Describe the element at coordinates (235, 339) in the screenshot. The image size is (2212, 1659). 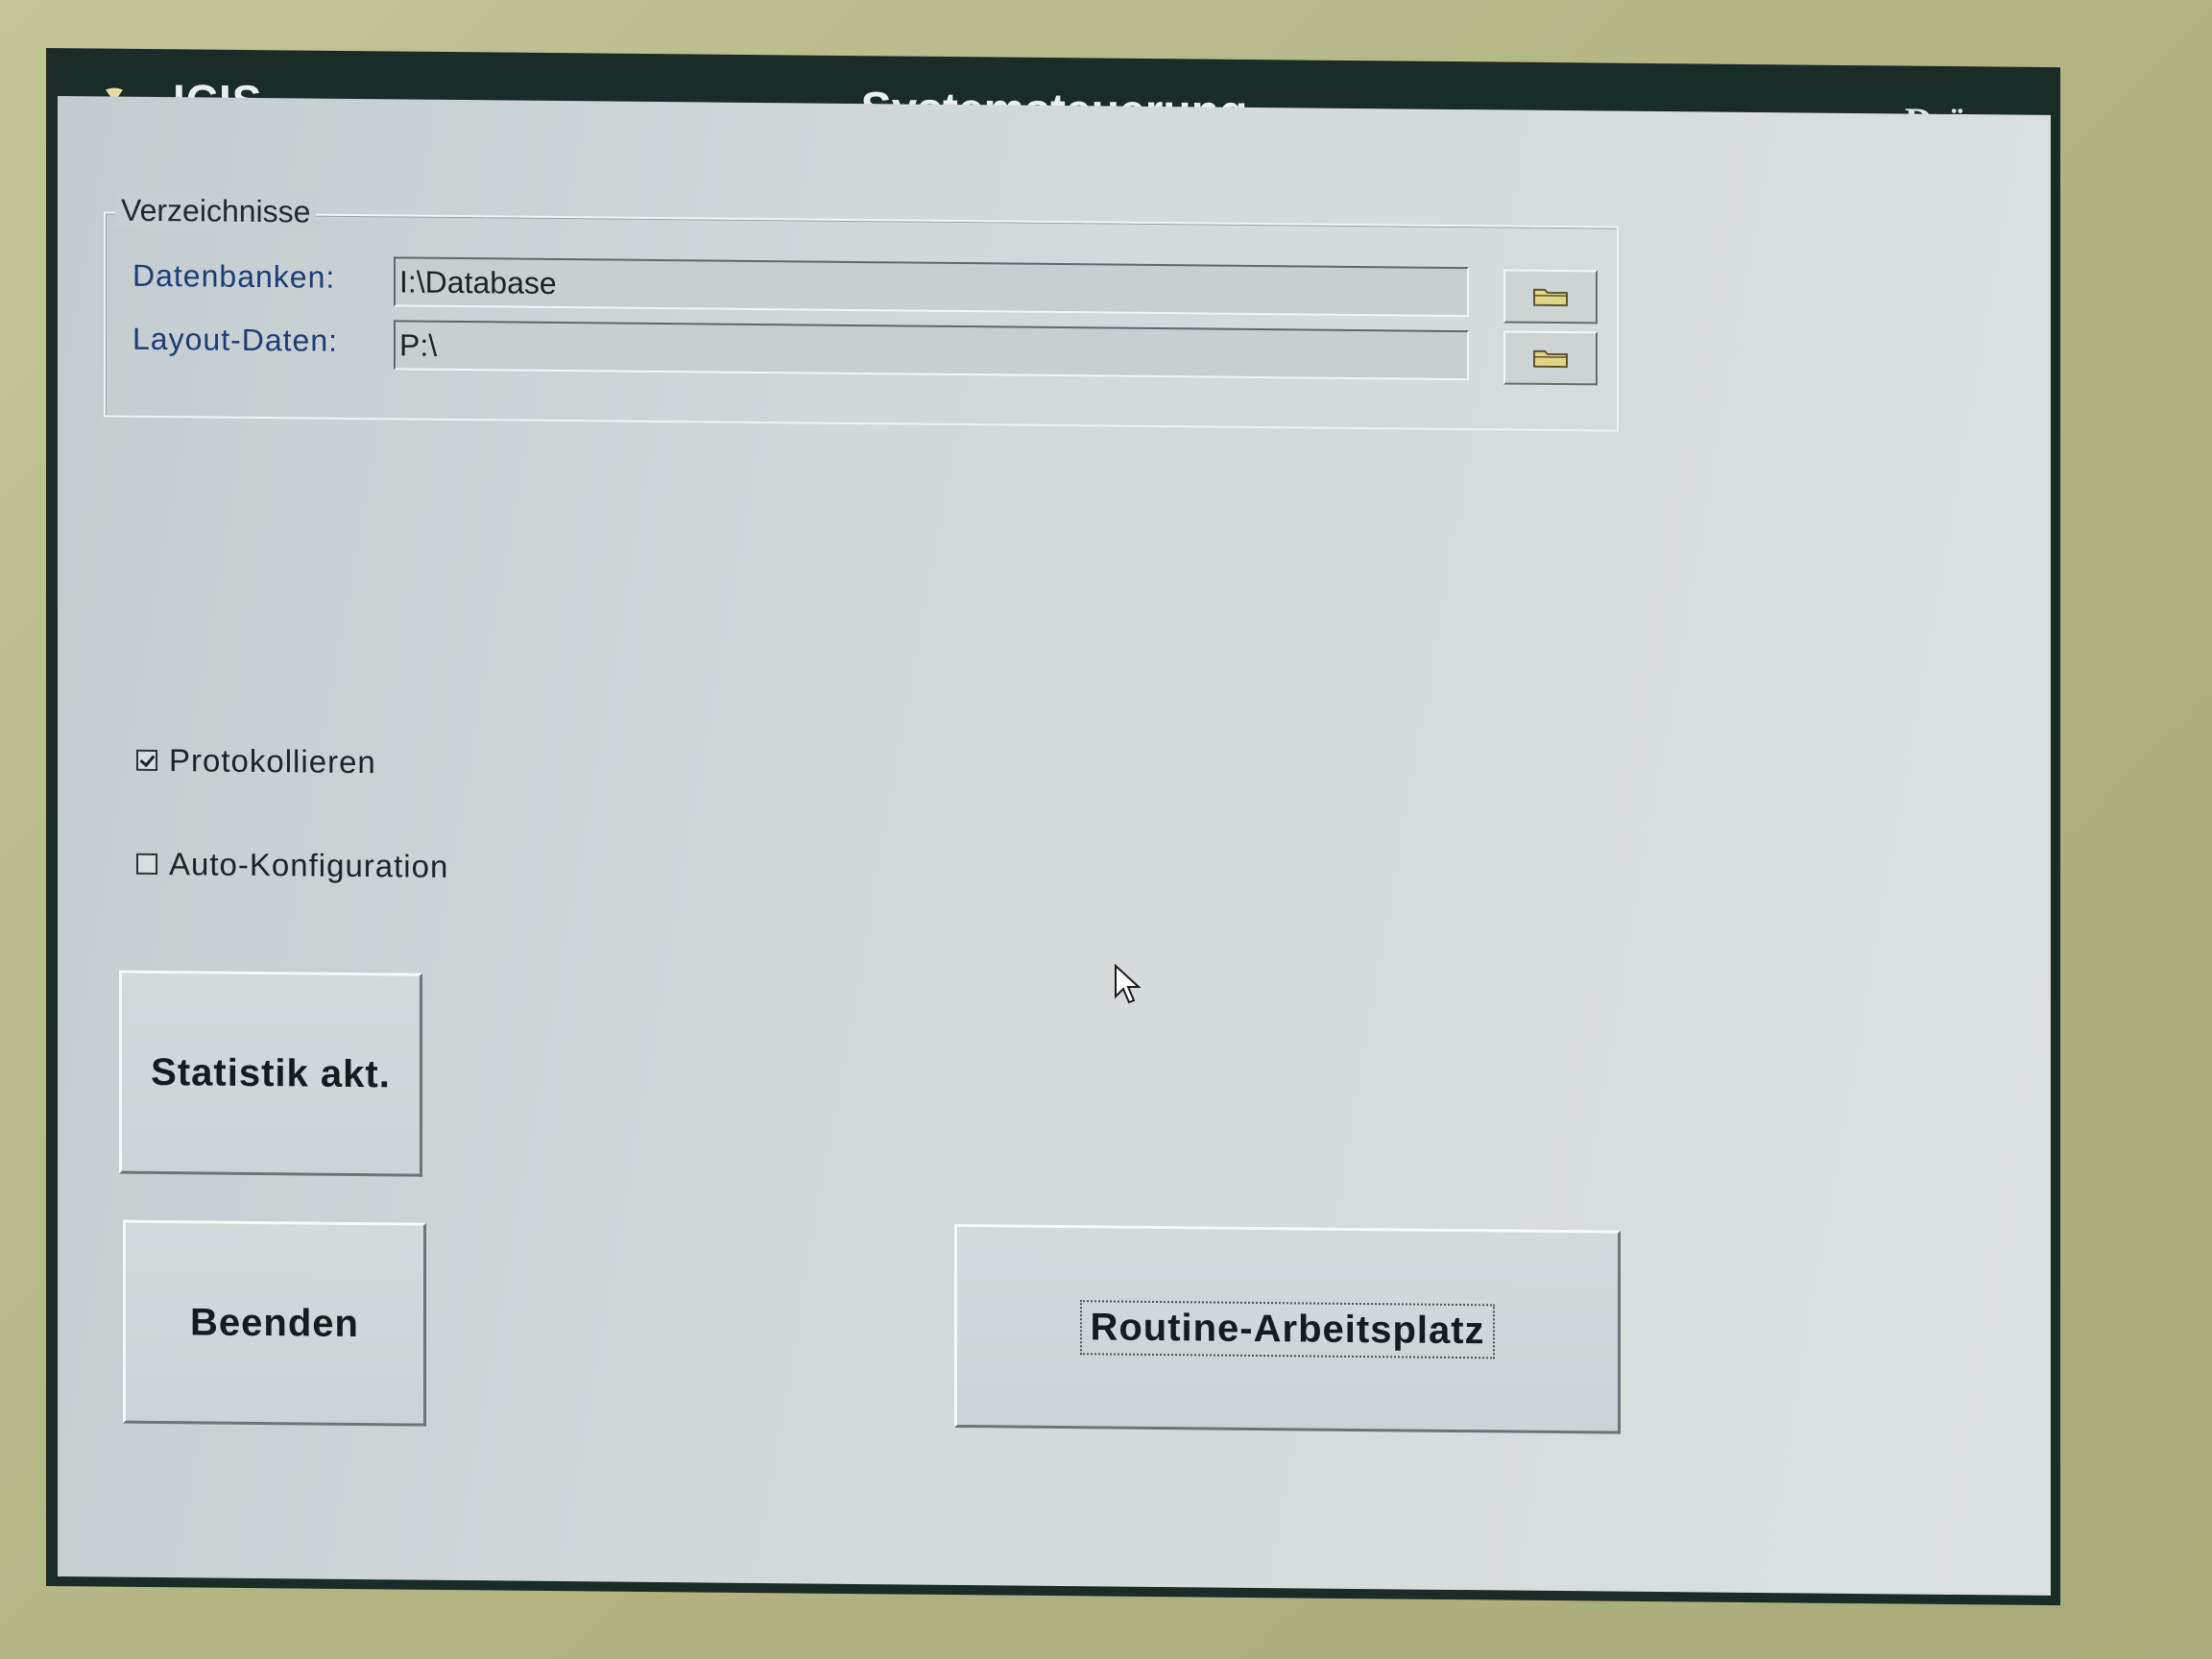
I see `layout-data-label: Layout-Daten:` at that location.